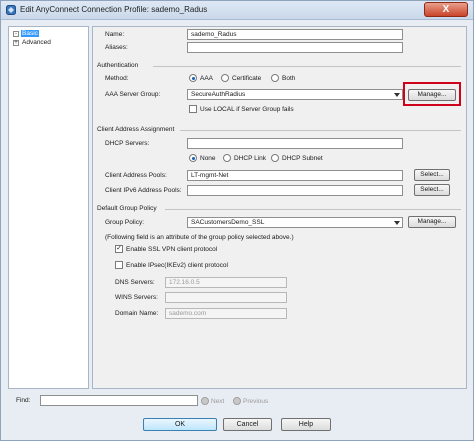 The image size is (474, 441). I want to click on aliases-label: Aliases:, so click(116, 47).